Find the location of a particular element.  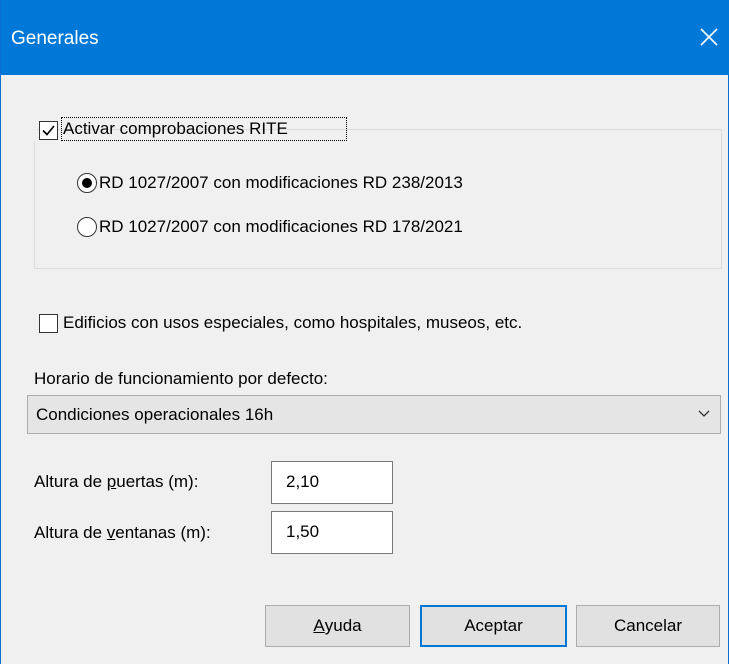

schedule-dropdown: Condiciones operacionales 16h is located at coordinates (374, 414).